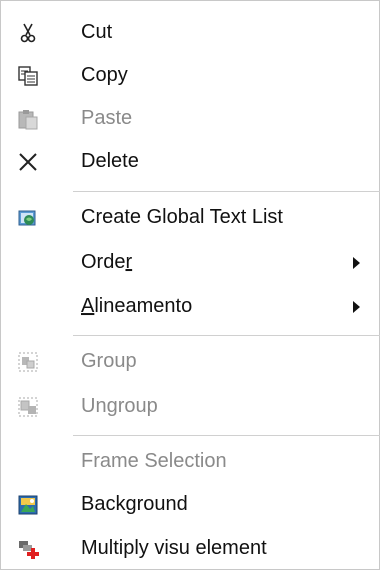 This screenshot has height=570, width=380. I want to click on menu-item-label: Frame Selection, so click(154, 461).